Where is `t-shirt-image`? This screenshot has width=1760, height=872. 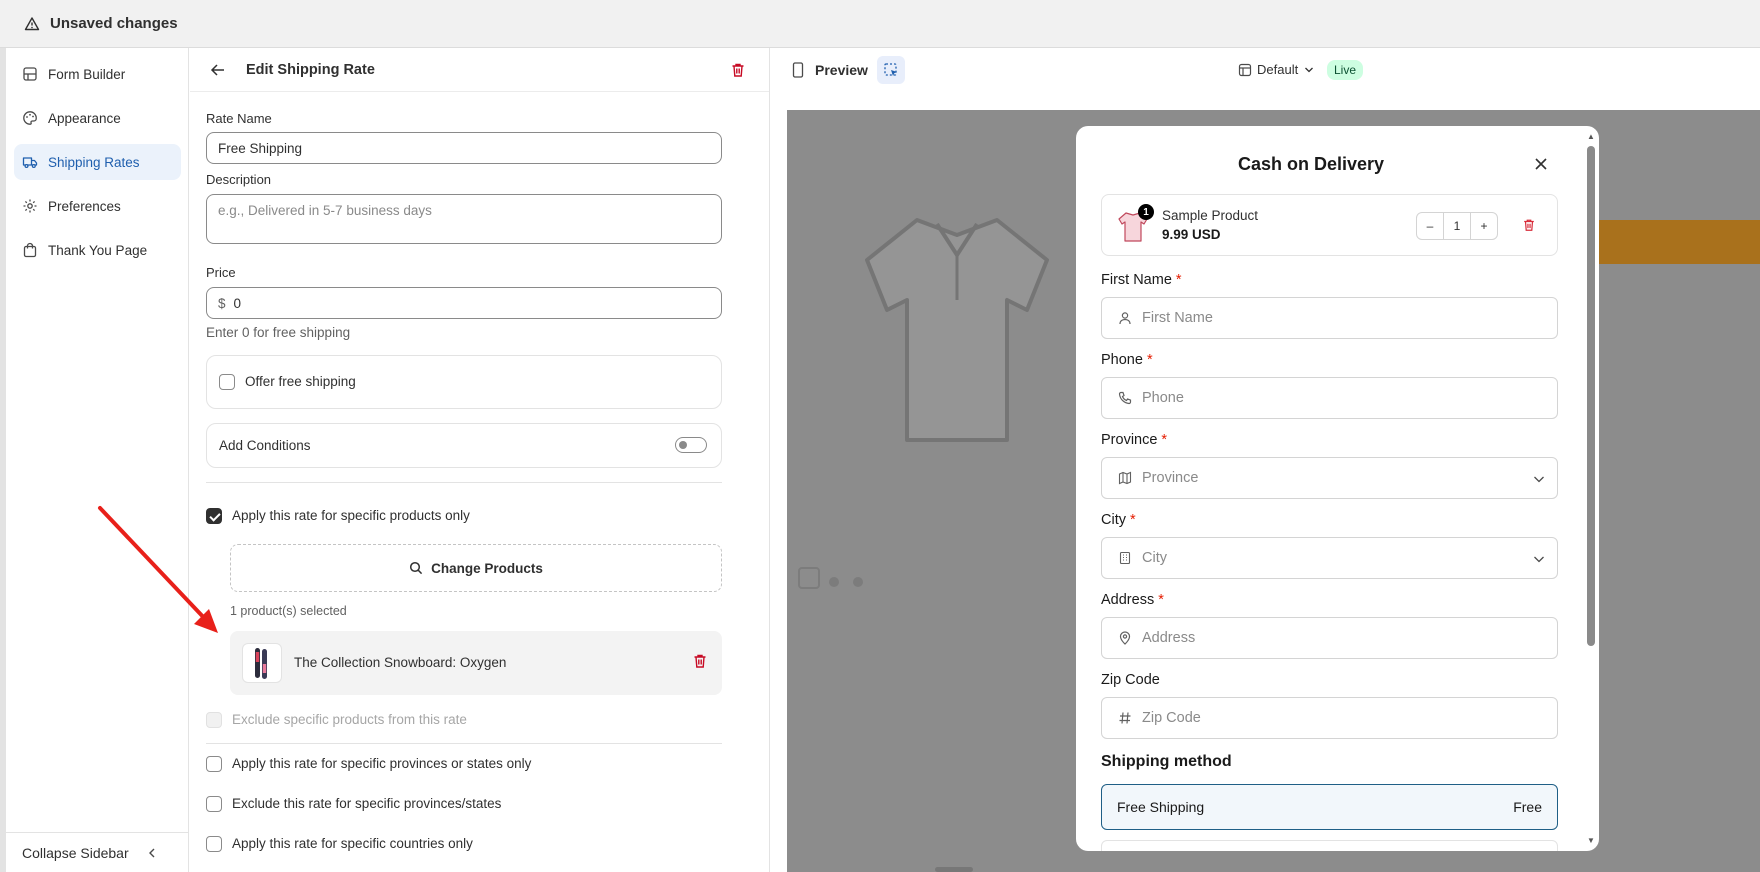
t-shirt-image is located at coordinates (957, 330).